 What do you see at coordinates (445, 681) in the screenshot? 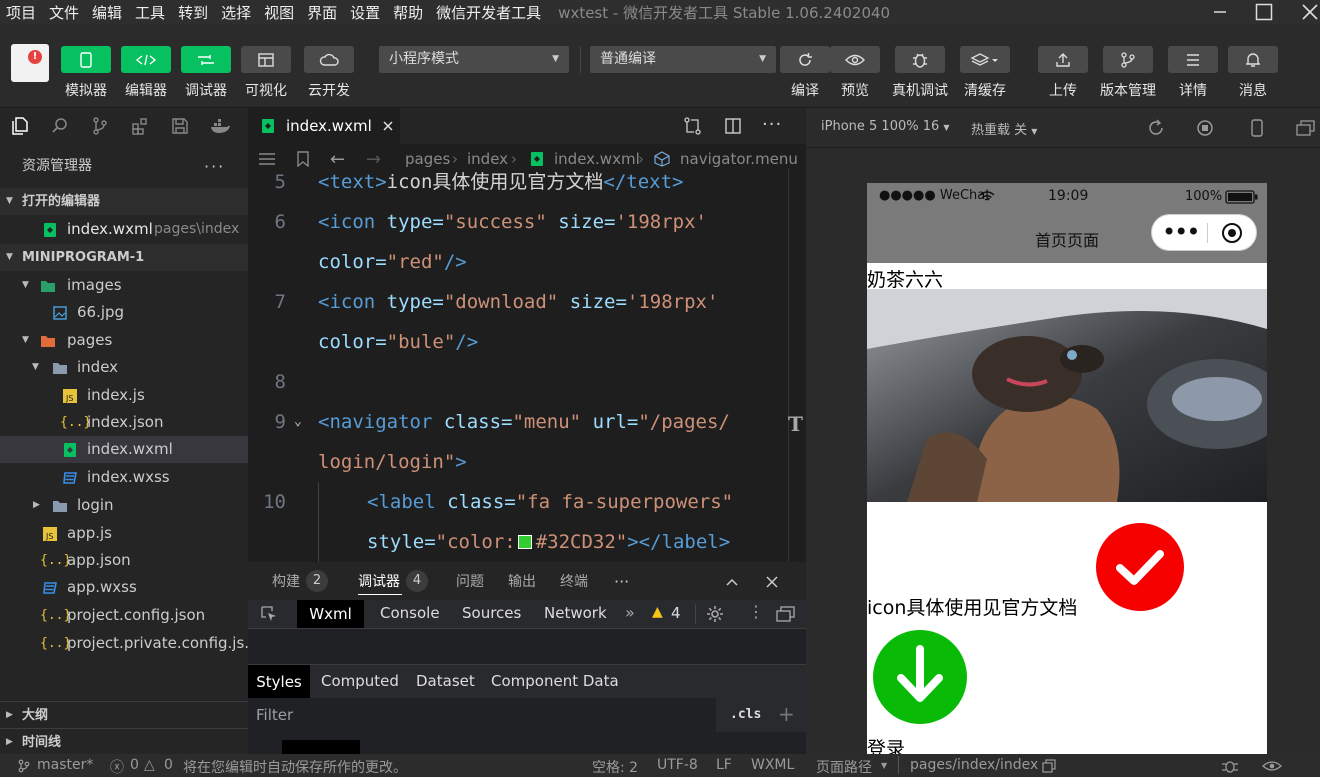
I see `tab-dataset: Dataset` at bounding box center [445, 681].